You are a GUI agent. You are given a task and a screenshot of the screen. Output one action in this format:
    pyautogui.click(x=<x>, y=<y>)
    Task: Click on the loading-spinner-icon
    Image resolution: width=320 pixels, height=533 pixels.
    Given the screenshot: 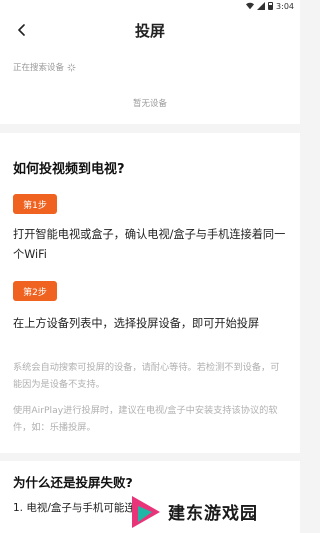 What is the action you would take?
    pyautogui.click(x=71, y=67)
    